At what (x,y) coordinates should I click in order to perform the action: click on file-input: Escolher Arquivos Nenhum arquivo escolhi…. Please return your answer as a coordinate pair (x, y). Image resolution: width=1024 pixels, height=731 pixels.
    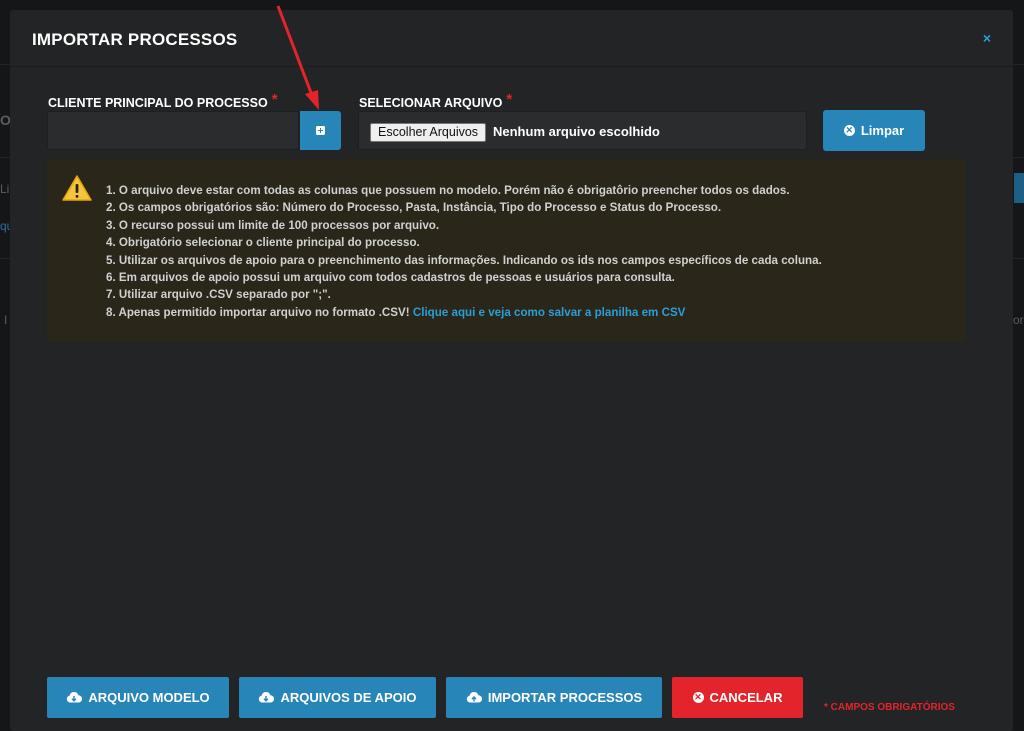
    Looking at the image, I should click on (582, 130).